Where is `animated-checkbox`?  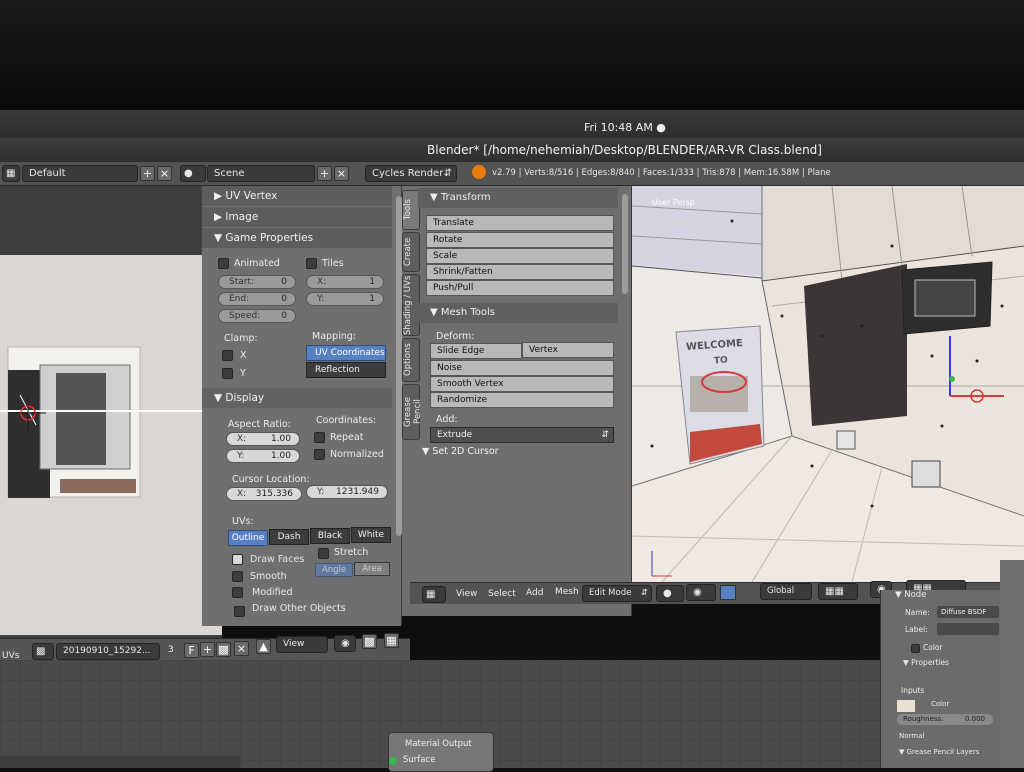 animated-checkbox is located at coordinates (223, 263).